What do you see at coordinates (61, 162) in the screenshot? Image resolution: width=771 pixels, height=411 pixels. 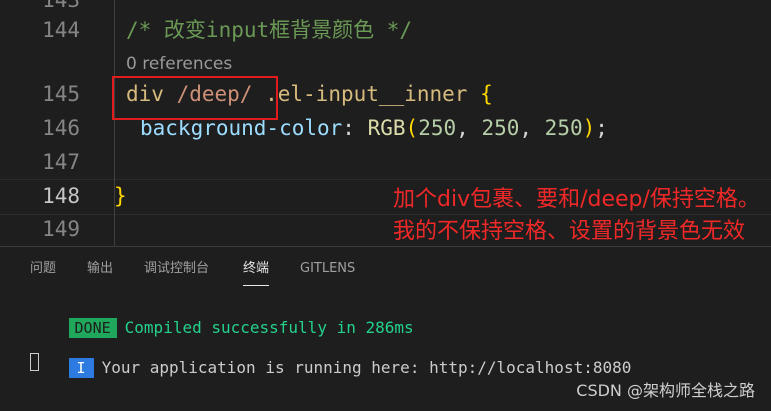 I see `line-number: 147` at bounding box center [61, 162].